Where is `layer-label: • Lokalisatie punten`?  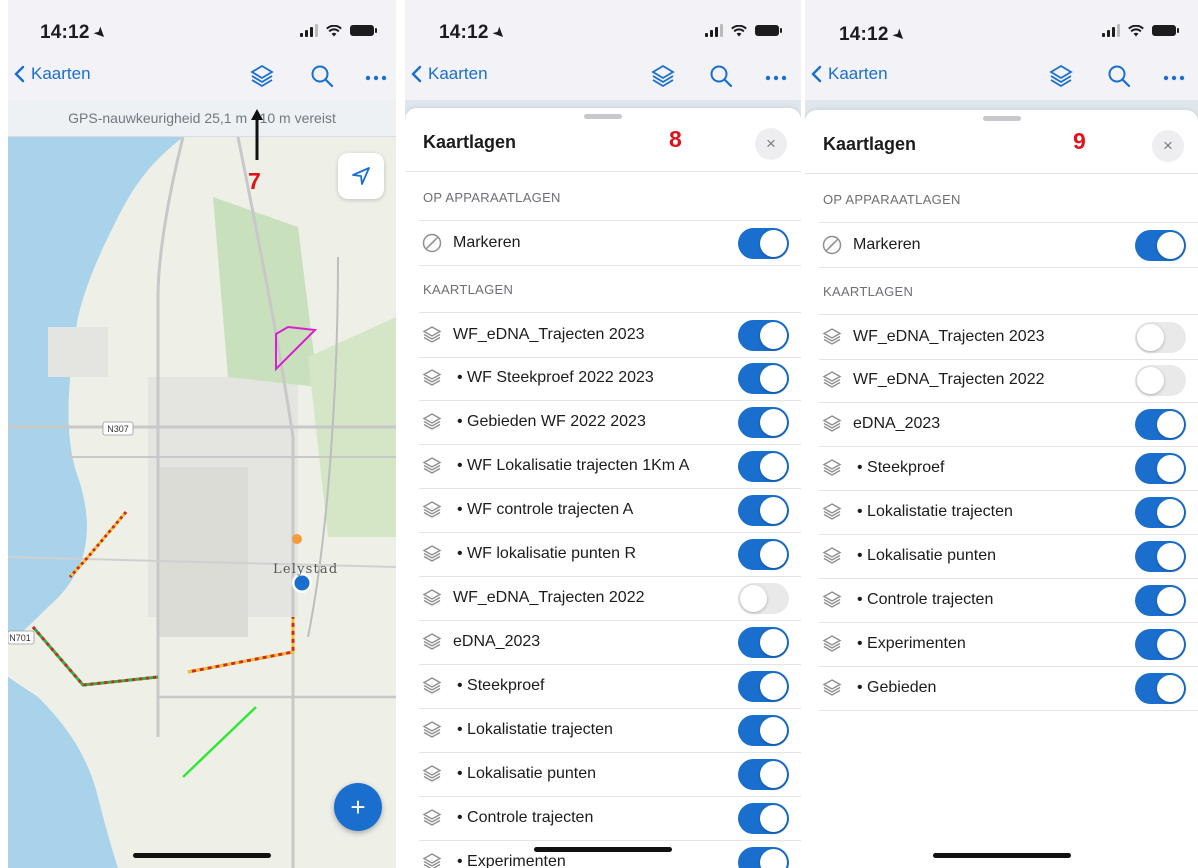
layer-label: • Lokalisatie punten is located at coordinates (927, 555).